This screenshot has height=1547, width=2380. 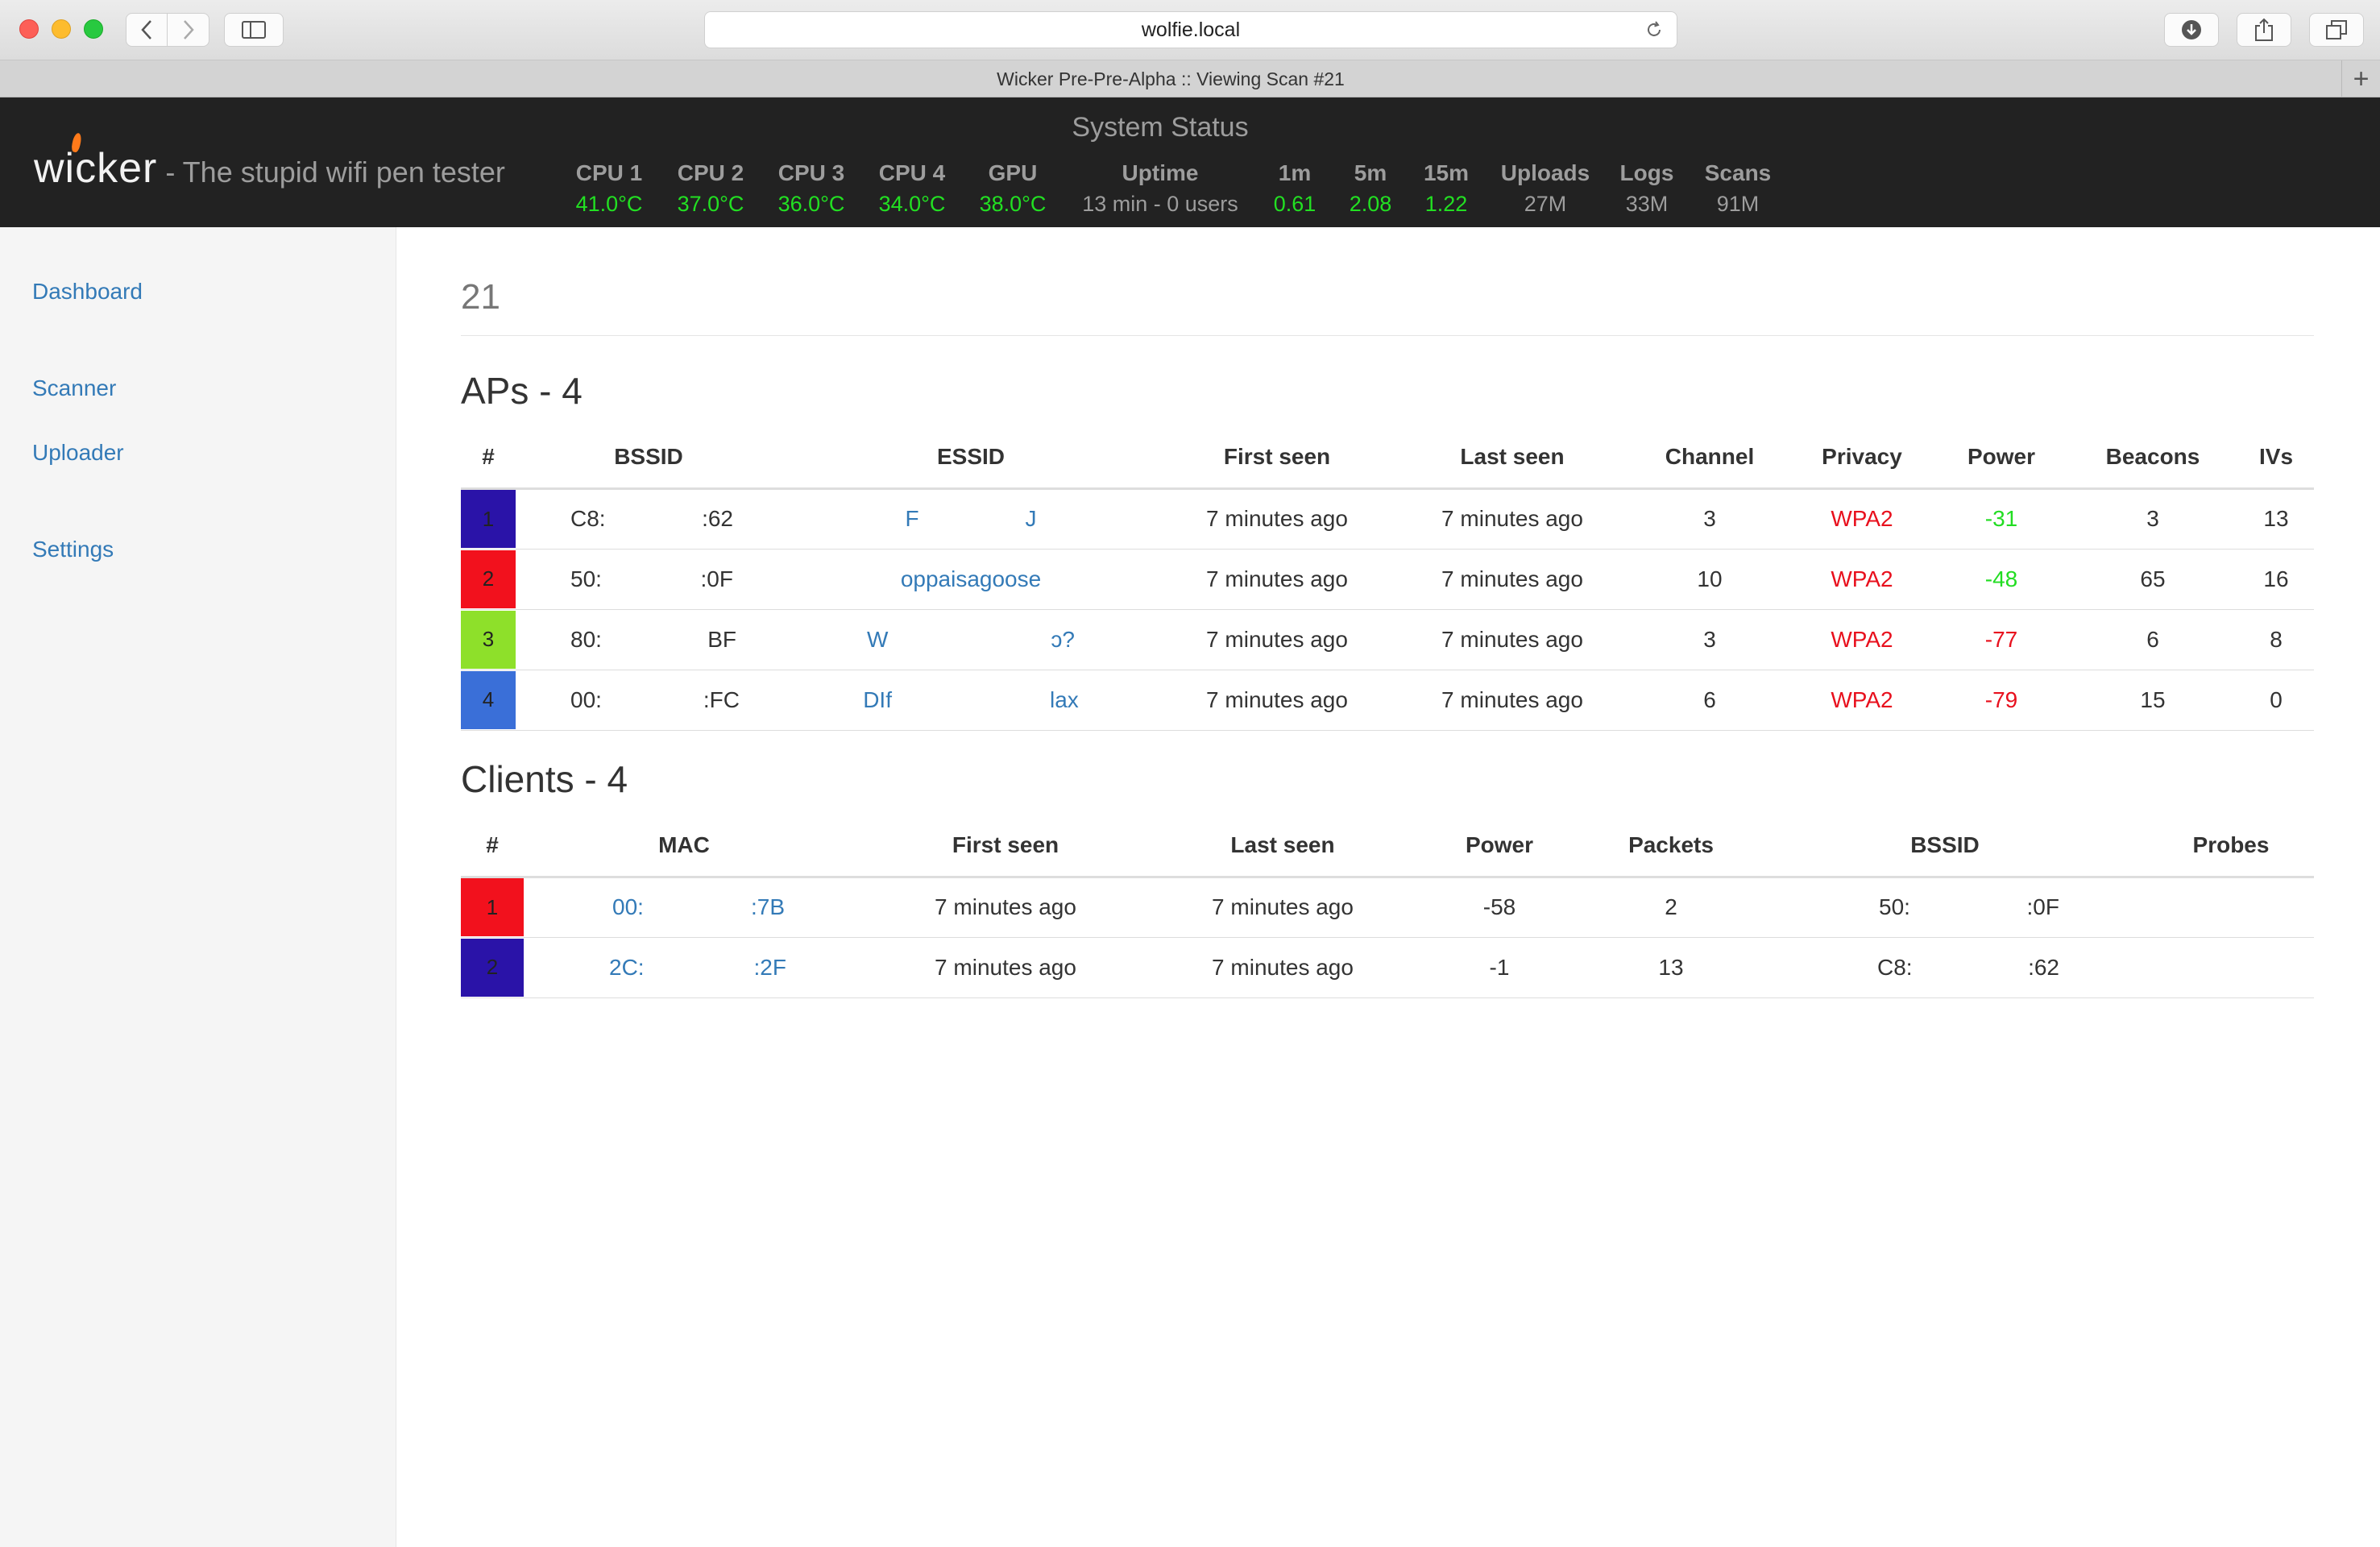 I want to click on mac-cell: 00::7B, so click(x=684, y=908).